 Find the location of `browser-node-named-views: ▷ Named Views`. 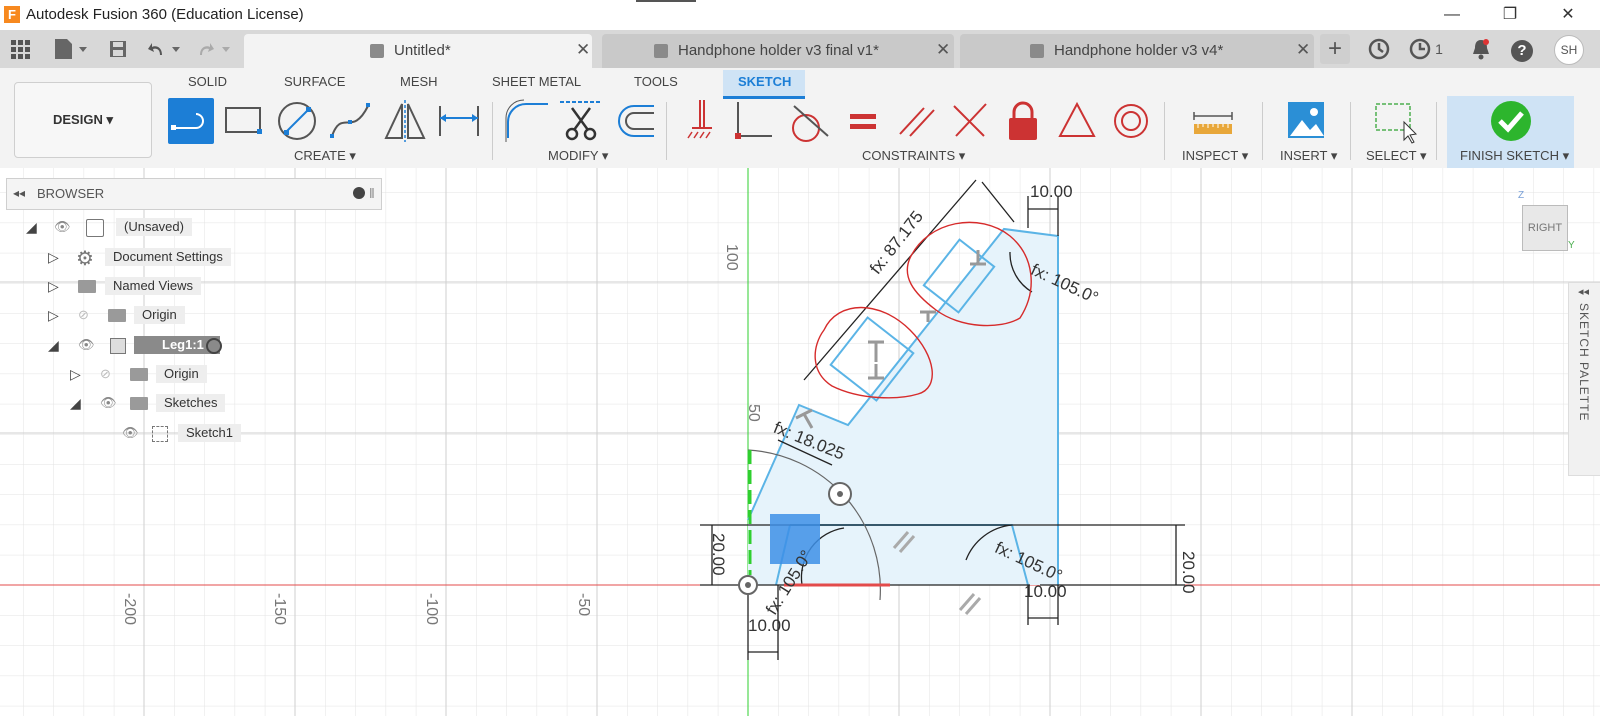

browser-node-named-views: ▷ Named Views is located at coordinates (148, 286).